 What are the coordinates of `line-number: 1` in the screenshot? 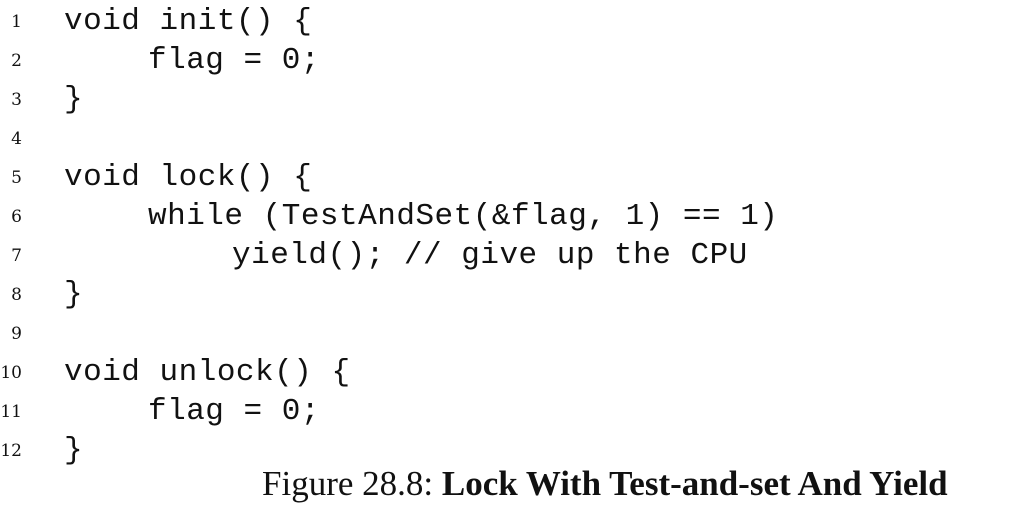 It's located at (16, 22).